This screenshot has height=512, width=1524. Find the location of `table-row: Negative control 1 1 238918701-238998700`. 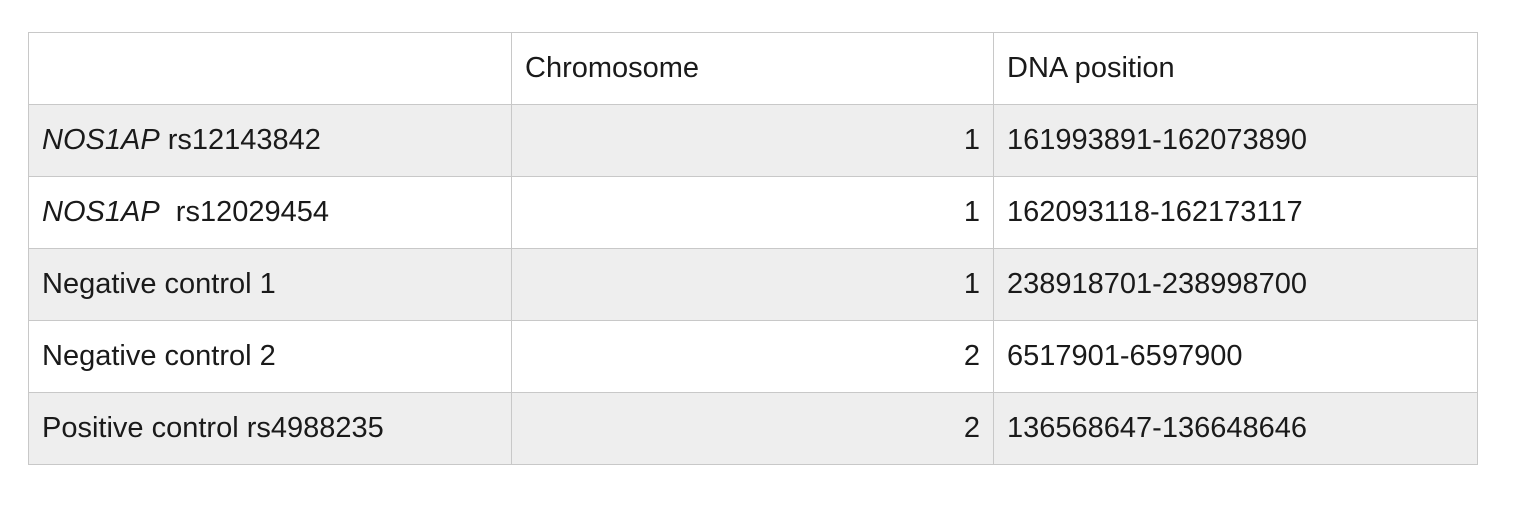

table-row: Negative control 1 1 238918701-238998700 is located at coordinates (753, 284).